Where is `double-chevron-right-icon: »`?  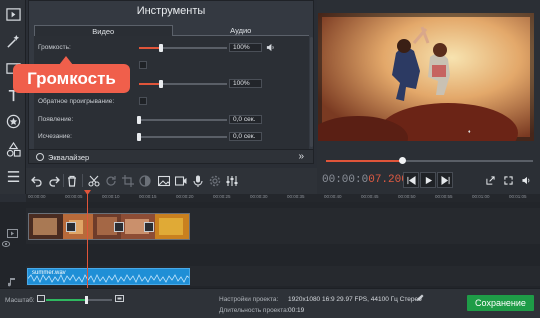 double-chevron-right-icon: » is located at coordinates (301, 156).